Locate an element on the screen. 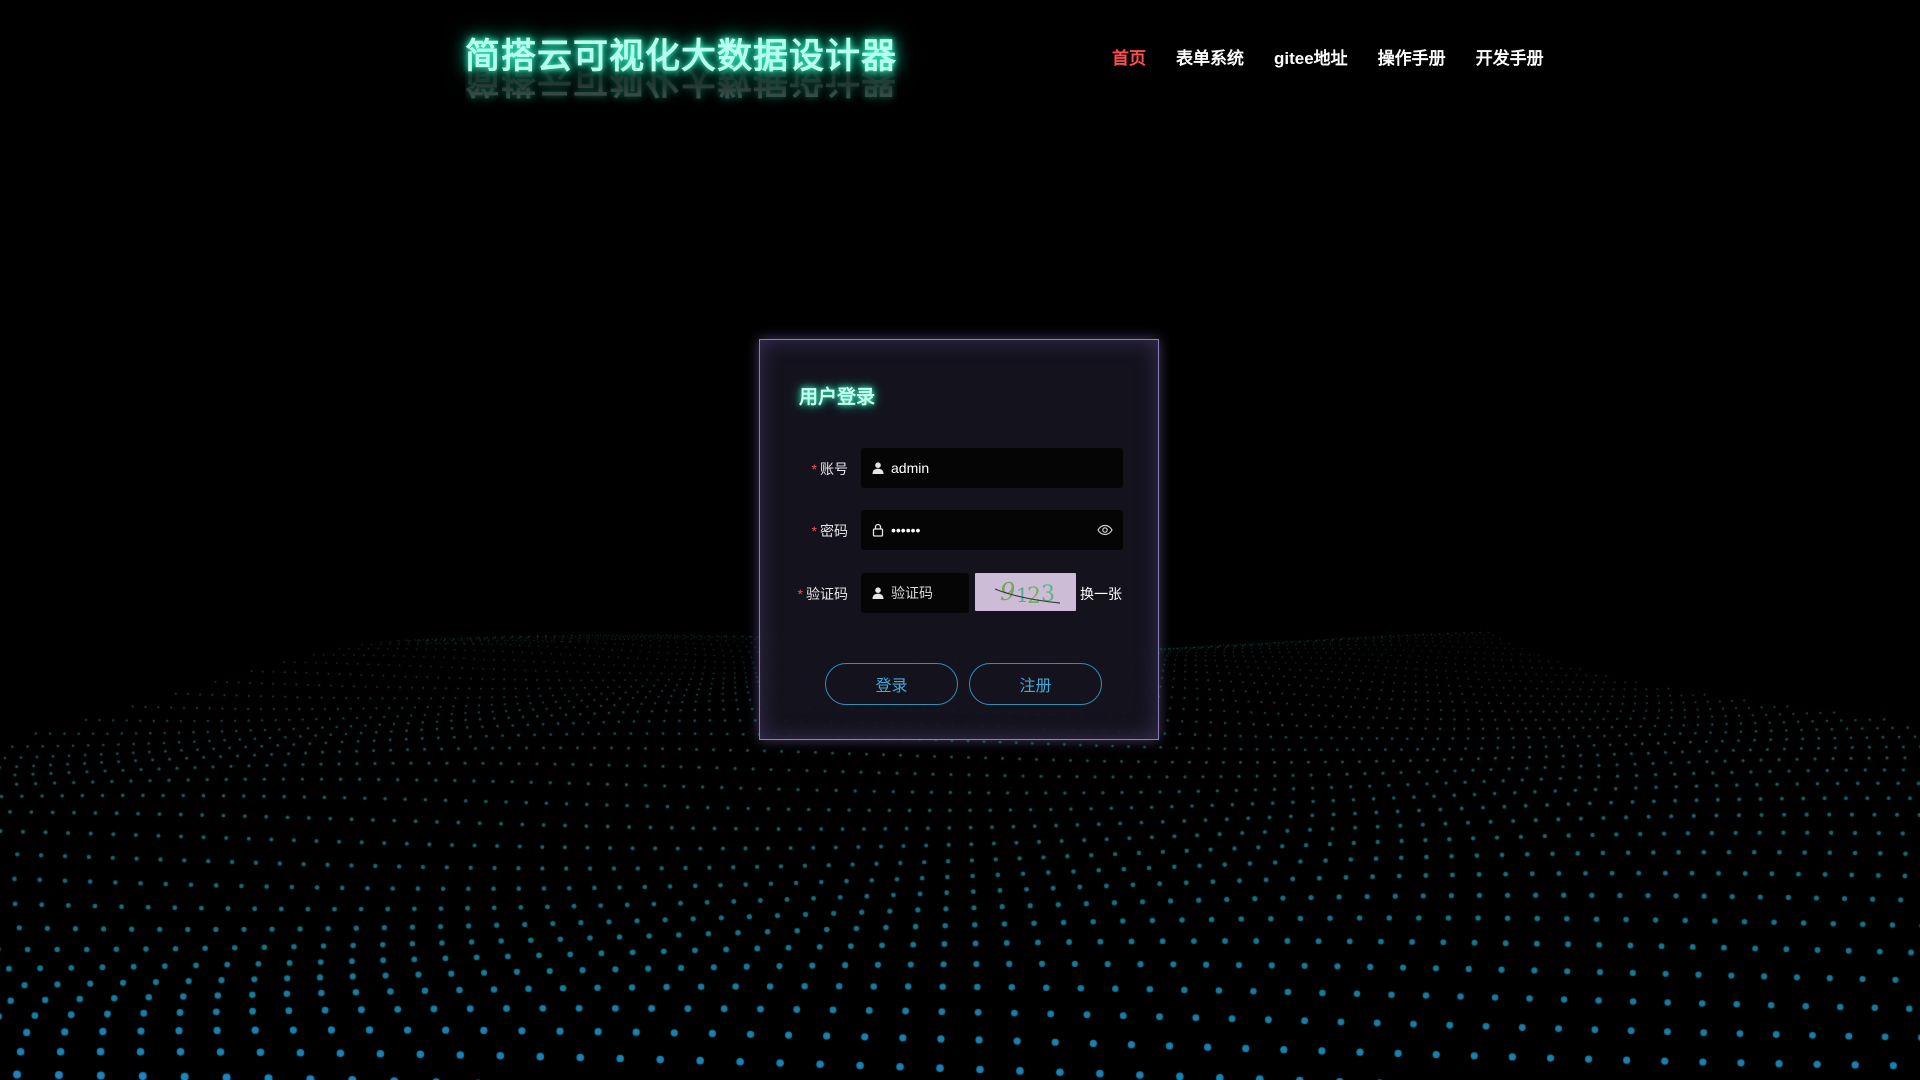  captcha-row: * 验证码 验证码 9 1 2 3 换一张 is located at coordinates (960, 593).